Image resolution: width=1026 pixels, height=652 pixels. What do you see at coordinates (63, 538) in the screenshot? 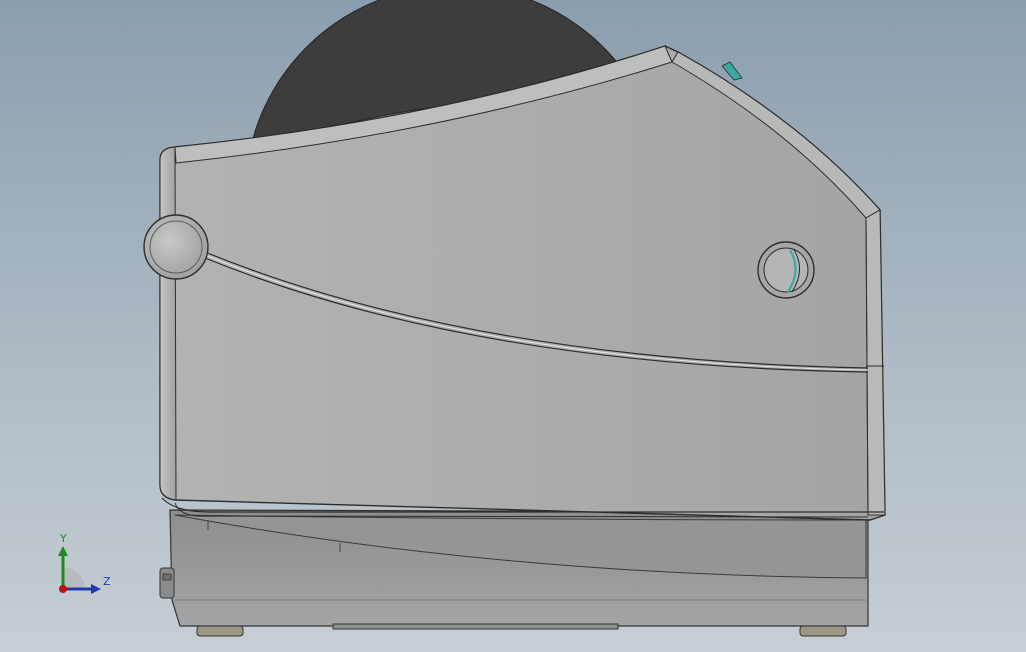
I see `triad-y-label: Y` at bounding box center [63, 538].